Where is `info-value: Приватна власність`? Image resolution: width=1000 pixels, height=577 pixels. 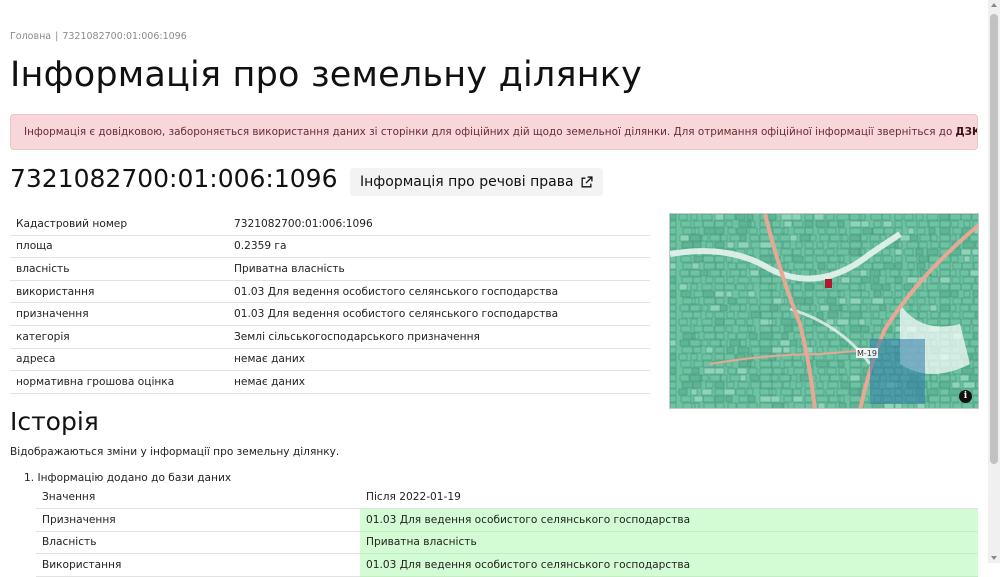
info-value: Приватна власність is located at coordinates (439, 269).